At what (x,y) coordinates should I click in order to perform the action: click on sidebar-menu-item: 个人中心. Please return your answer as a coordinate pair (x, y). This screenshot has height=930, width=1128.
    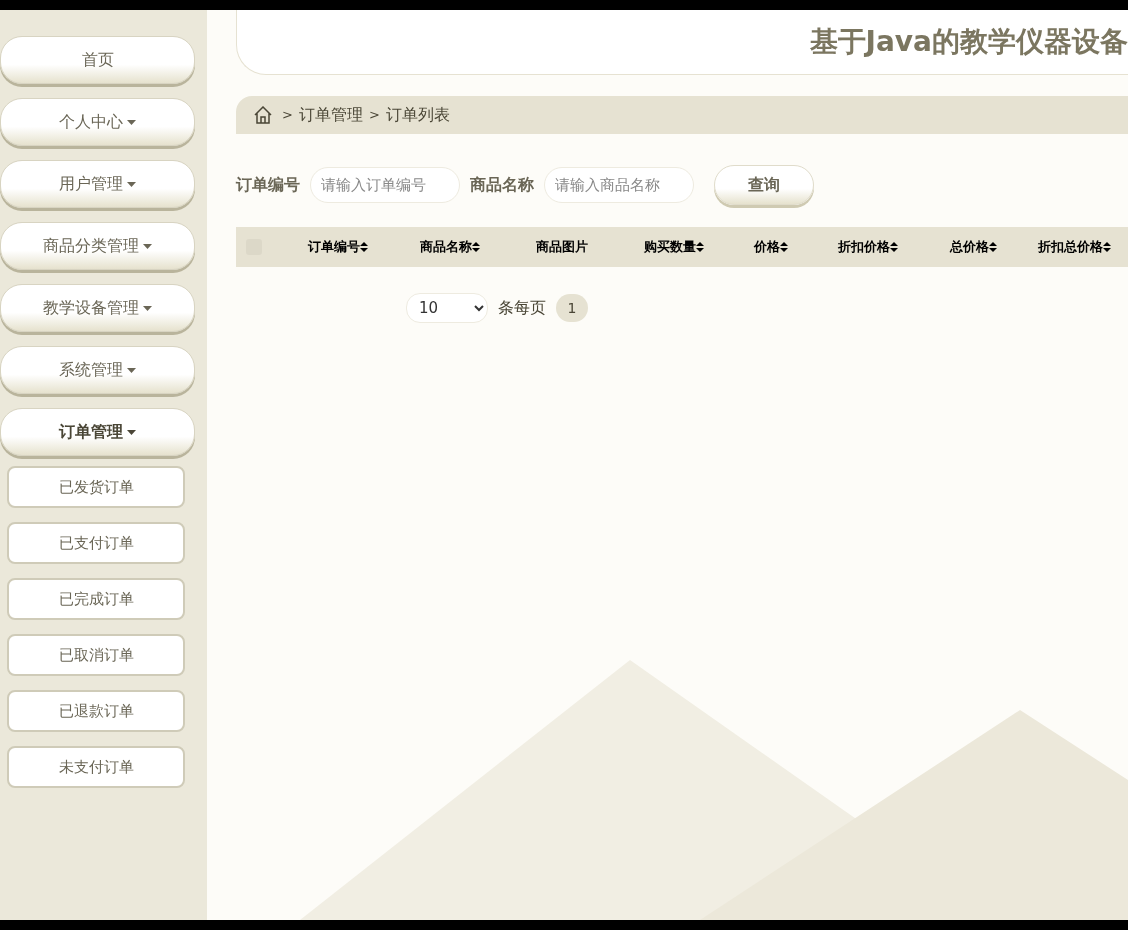
    Looking at the image, I should click on (97, 122).